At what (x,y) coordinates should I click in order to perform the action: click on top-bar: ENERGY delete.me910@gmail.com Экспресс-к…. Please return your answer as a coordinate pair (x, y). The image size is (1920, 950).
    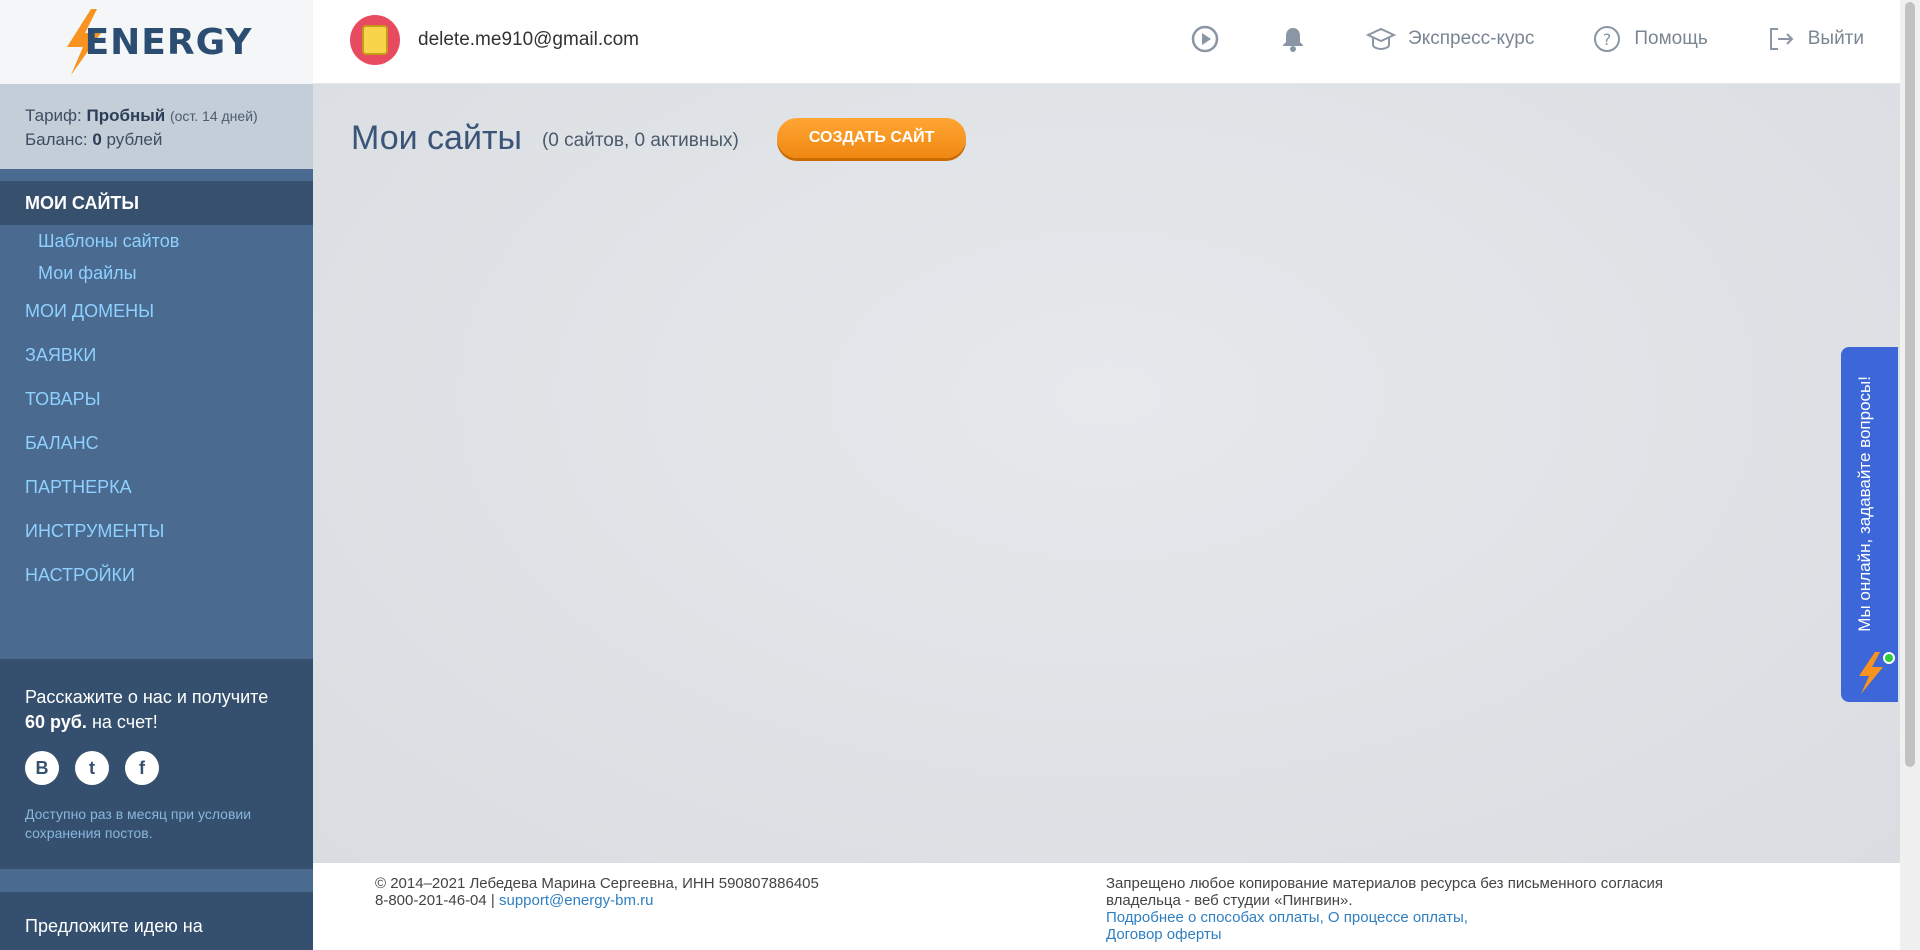
    Looking at the image, I should click on (950, 42).